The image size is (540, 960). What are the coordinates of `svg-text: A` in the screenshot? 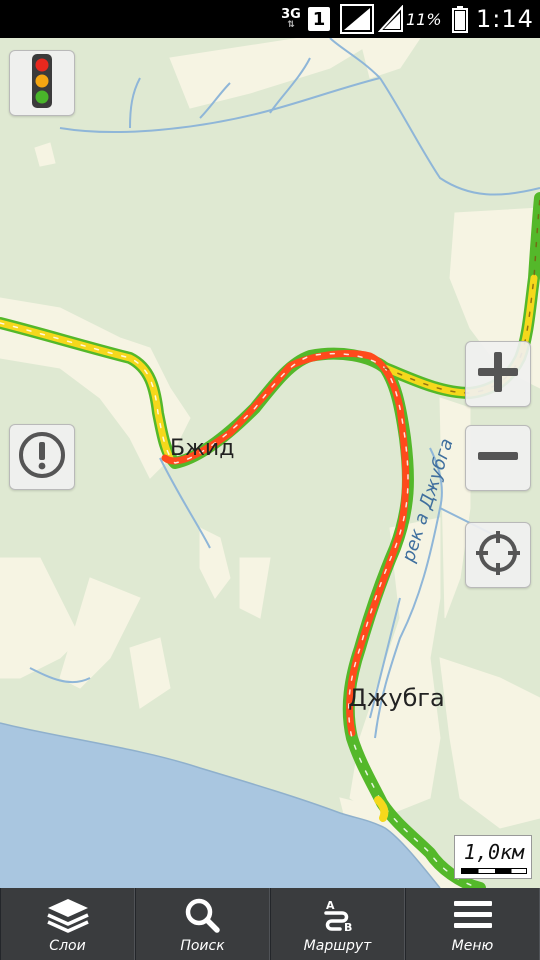 It's located at (330, 905).